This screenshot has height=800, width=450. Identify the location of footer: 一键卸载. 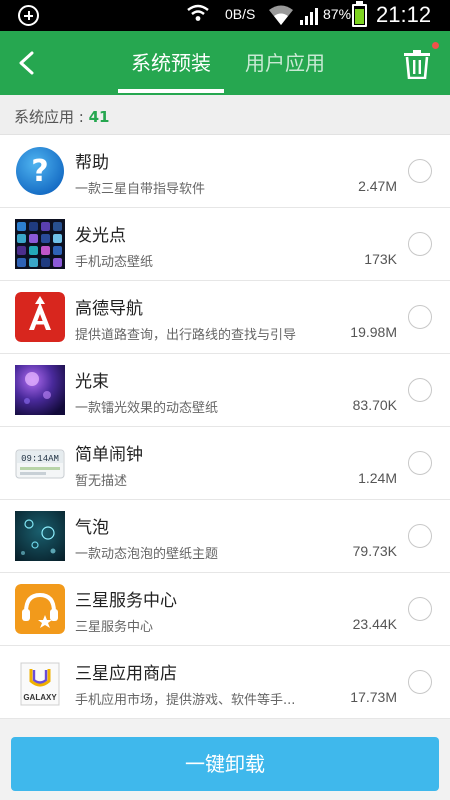
(225, 764).